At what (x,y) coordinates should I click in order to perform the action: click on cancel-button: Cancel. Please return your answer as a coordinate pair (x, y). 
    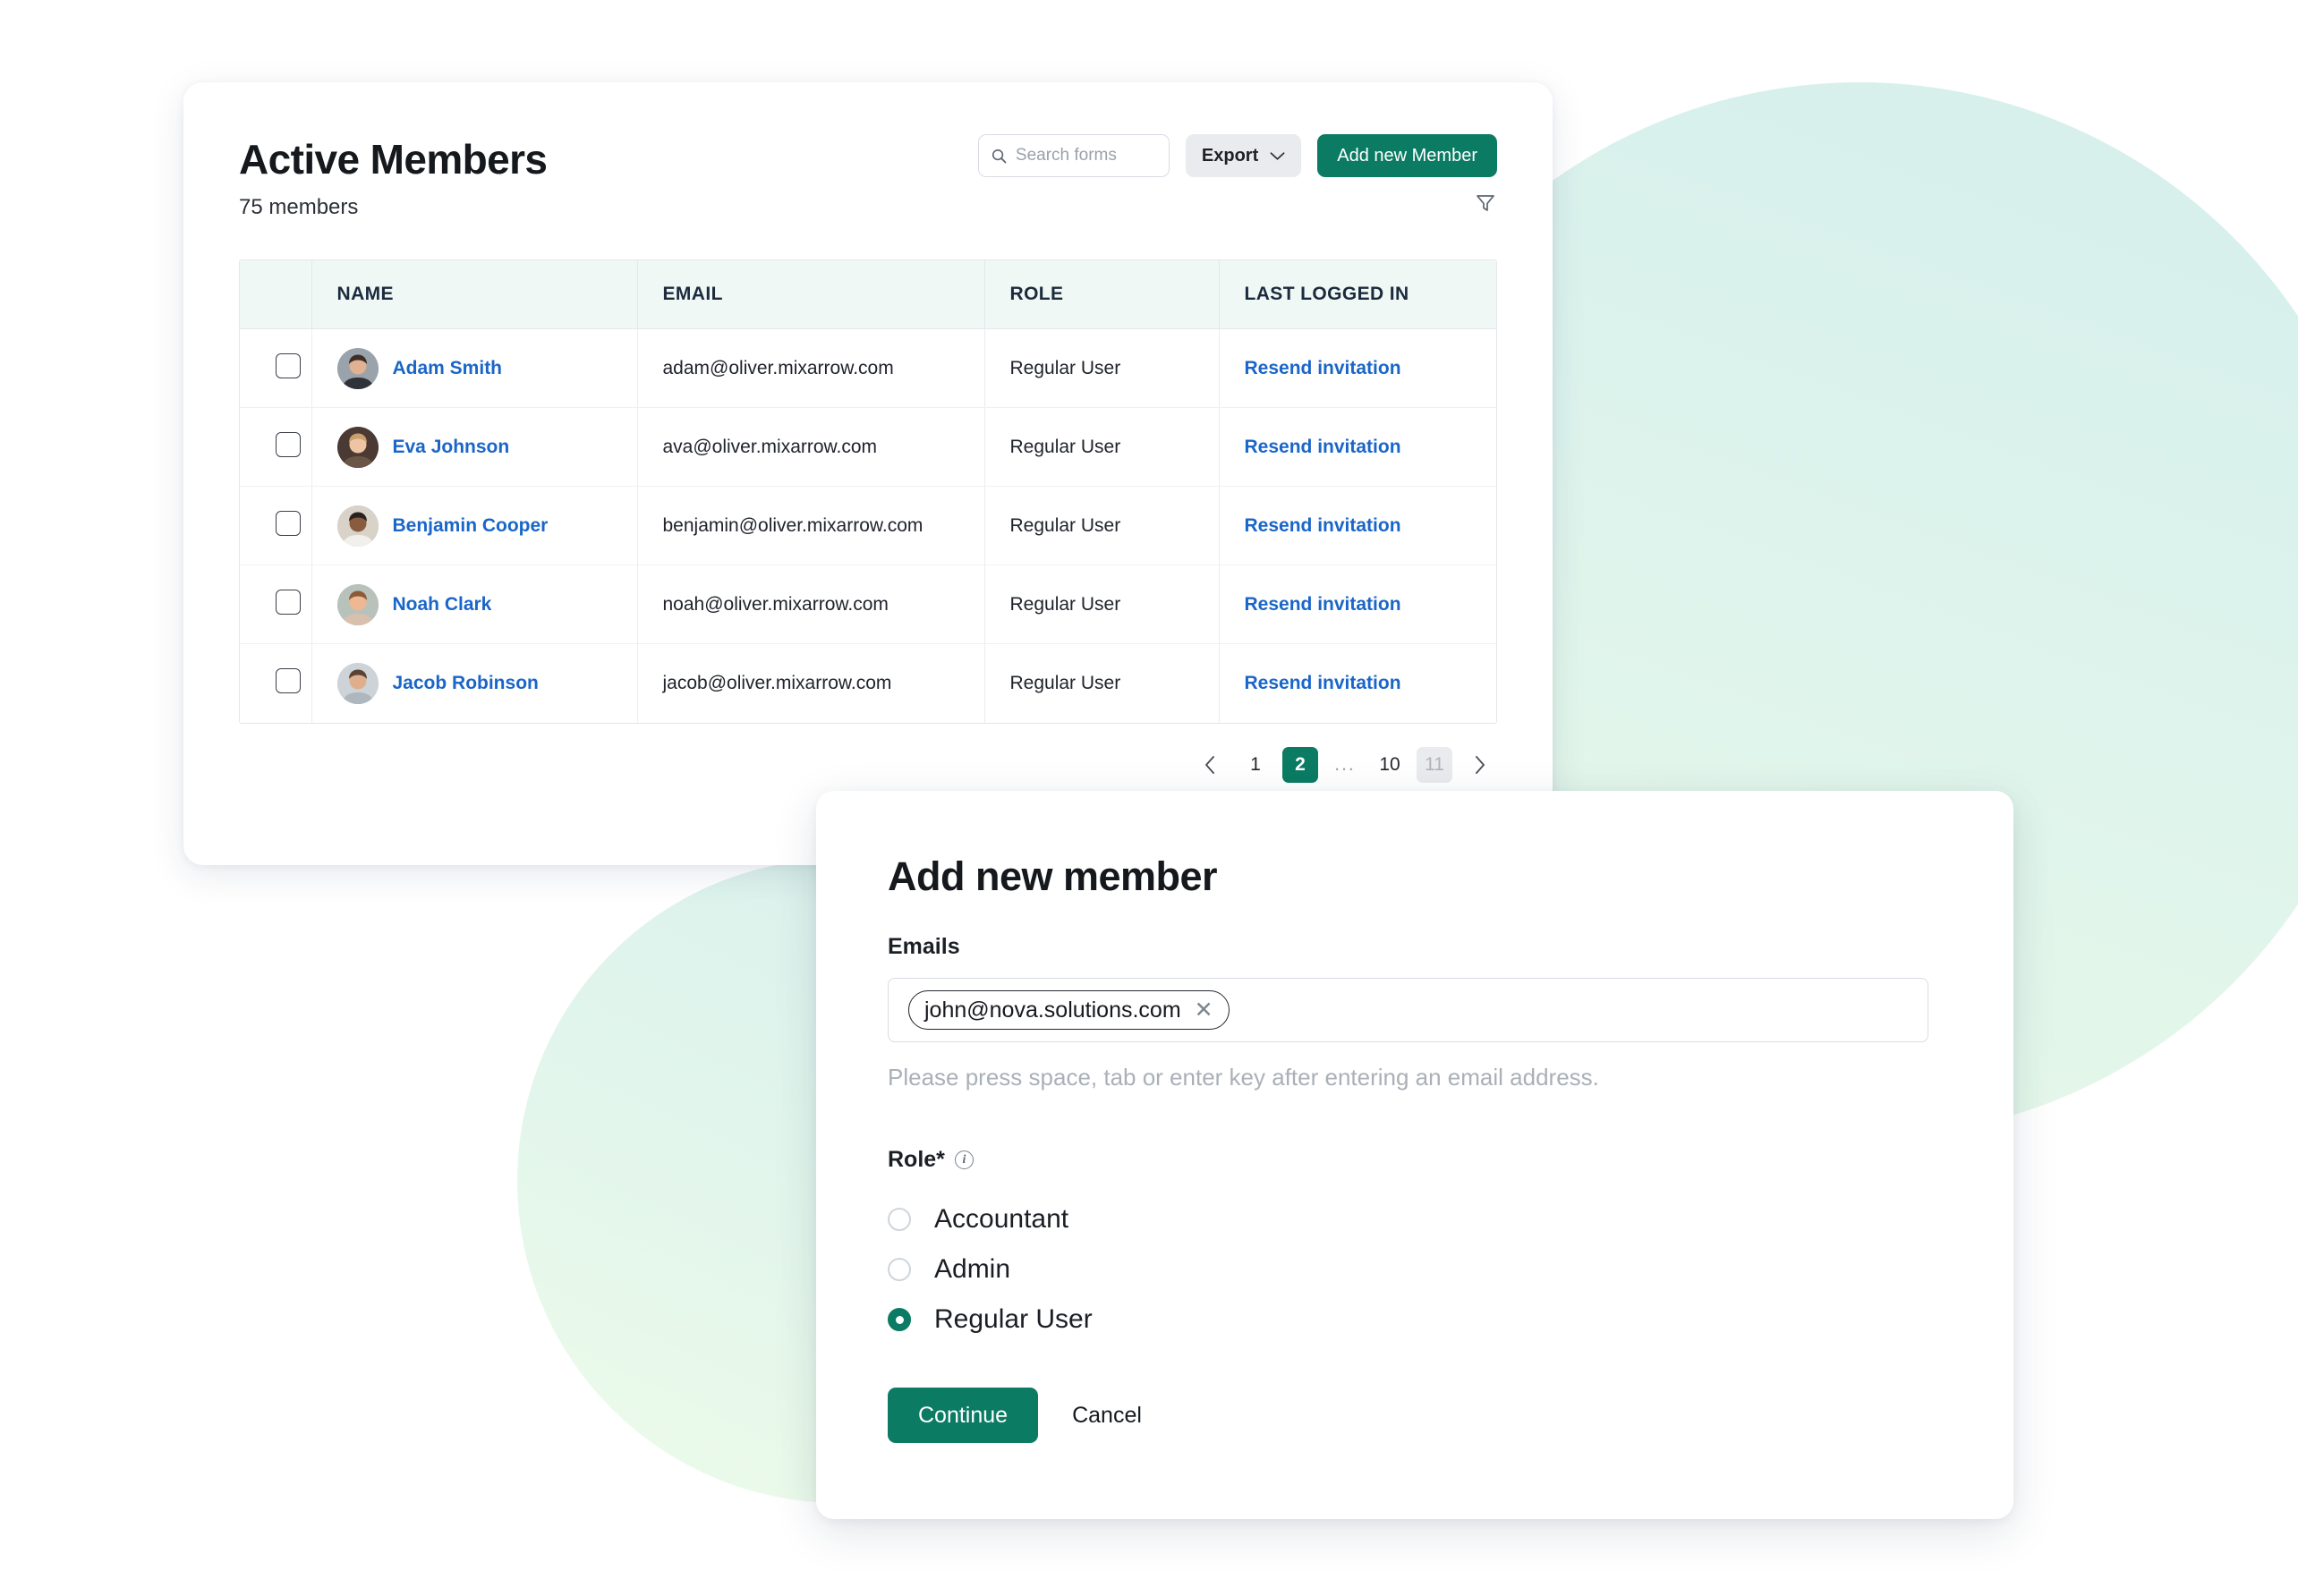
    Looking at the image, I should click on (1107, 1416).